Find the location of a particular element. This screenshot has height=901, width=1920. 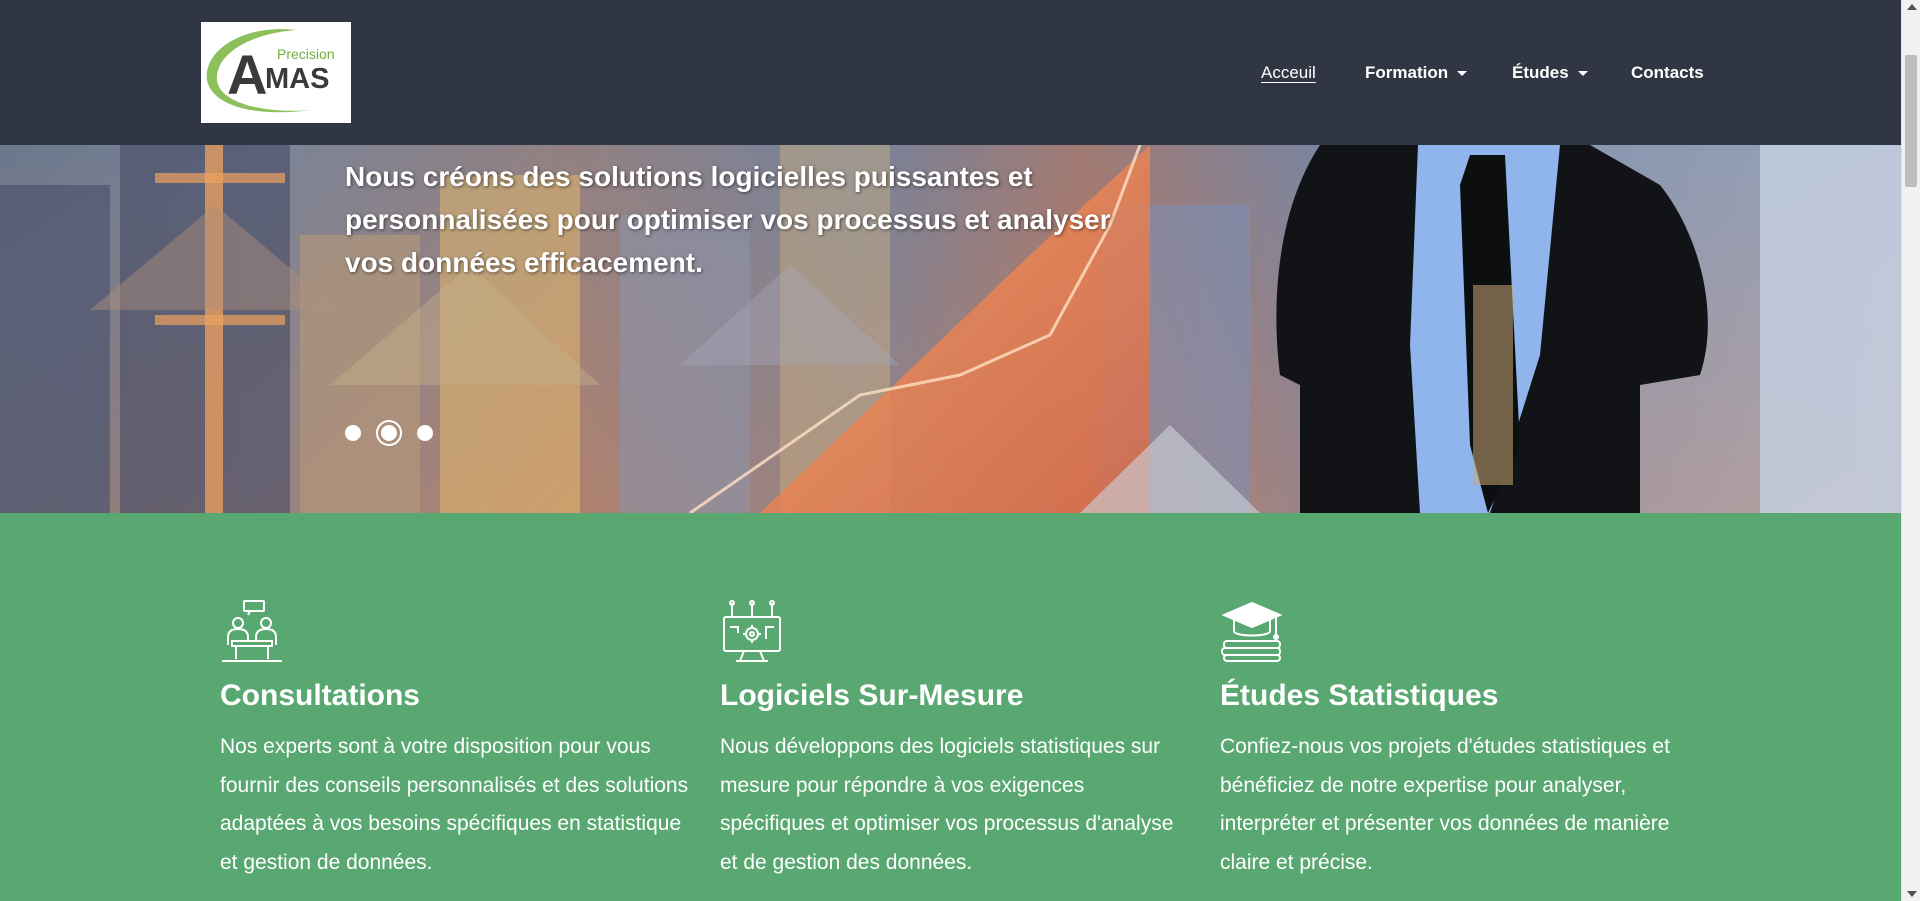

feature-title: Logiciels Sur-Mesure is located at coordinates (872, 695).